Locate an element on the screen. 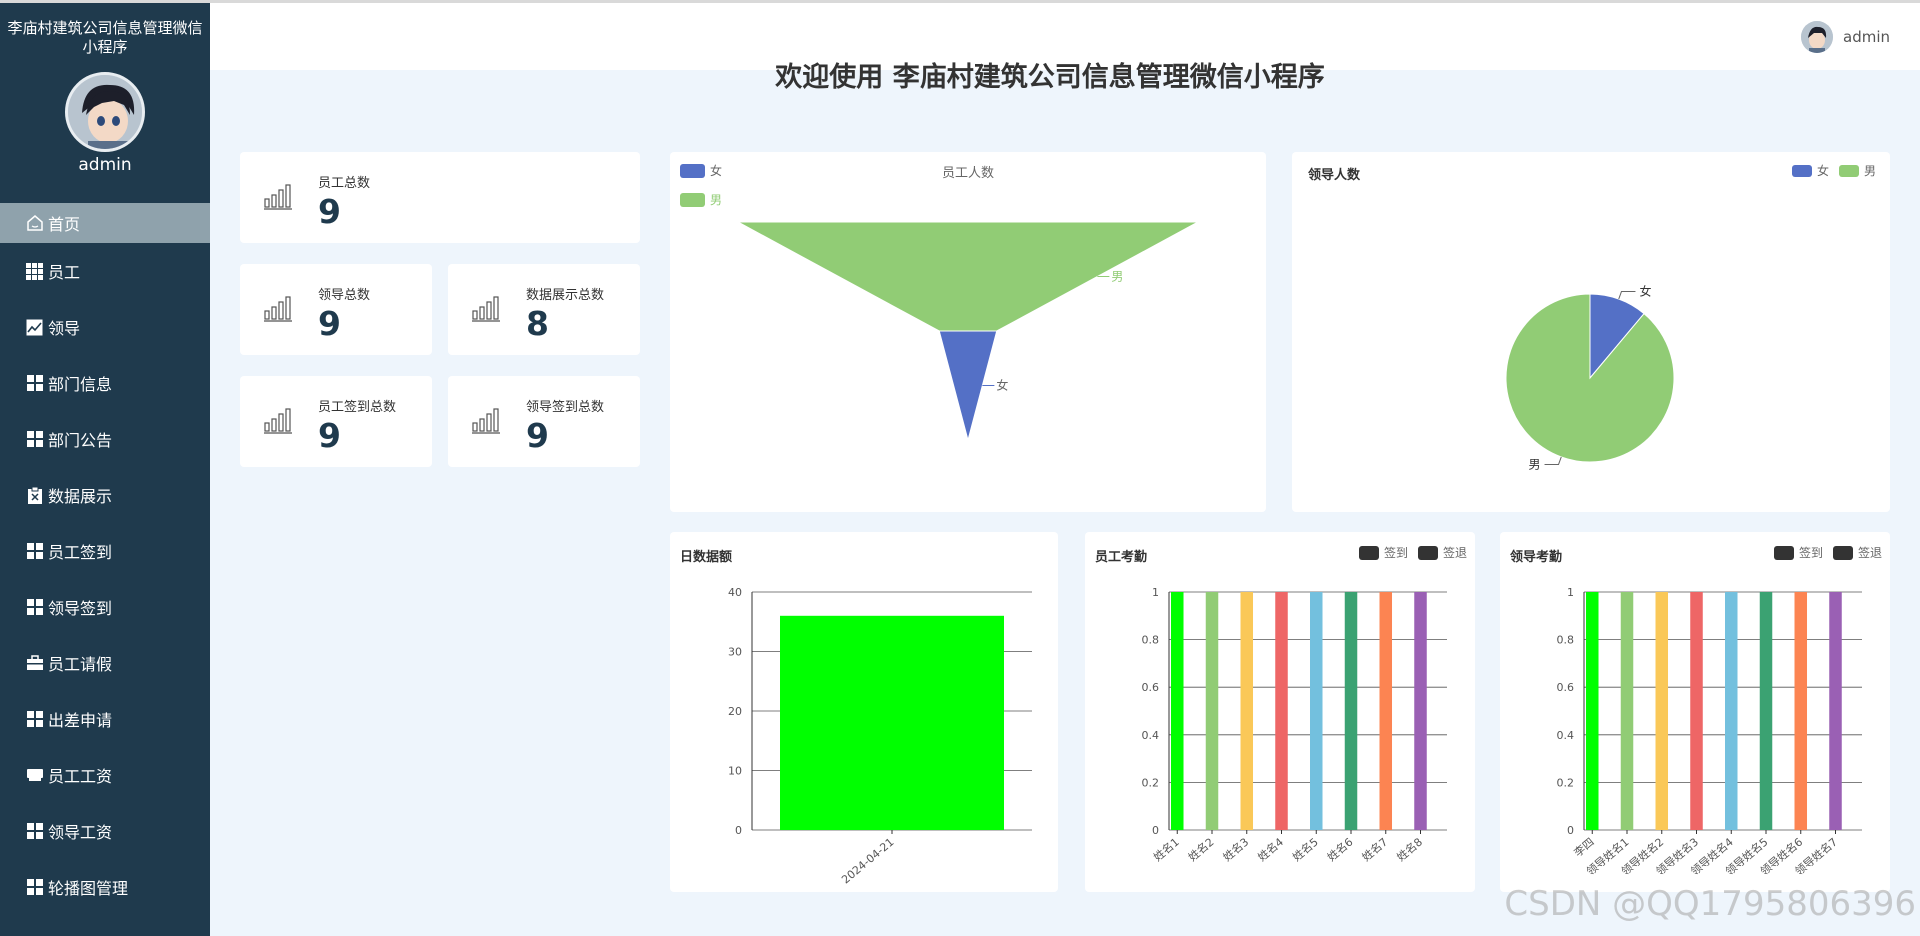 This screenshot has height=936, width=1920. sidebar-item-employee-salary: 员工工资 is located at coordinates (105, 775).